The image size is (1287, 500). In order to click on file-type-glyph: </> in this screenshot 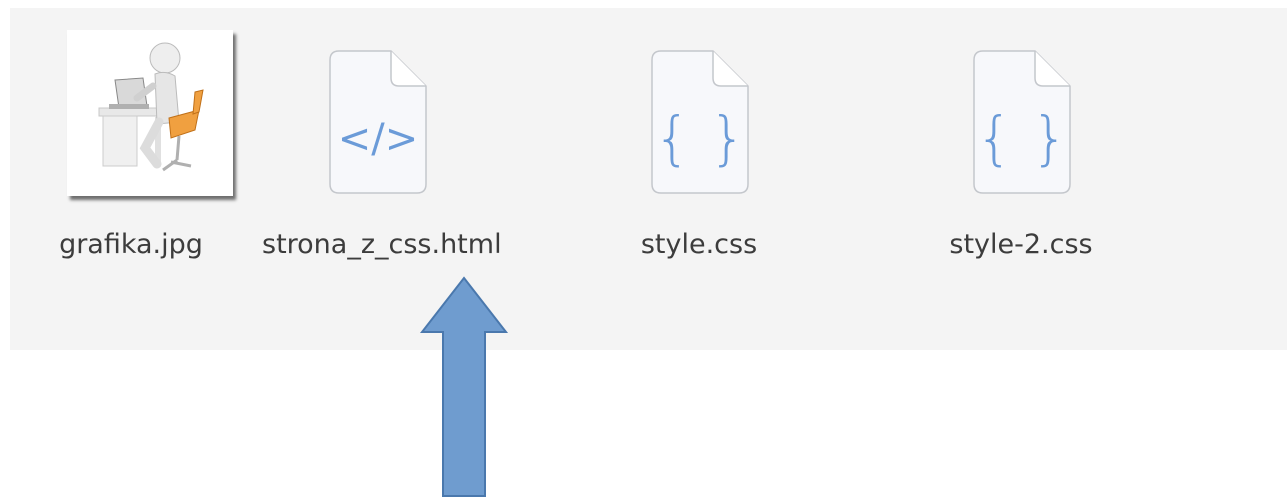, I will do `click(378, 139)`.